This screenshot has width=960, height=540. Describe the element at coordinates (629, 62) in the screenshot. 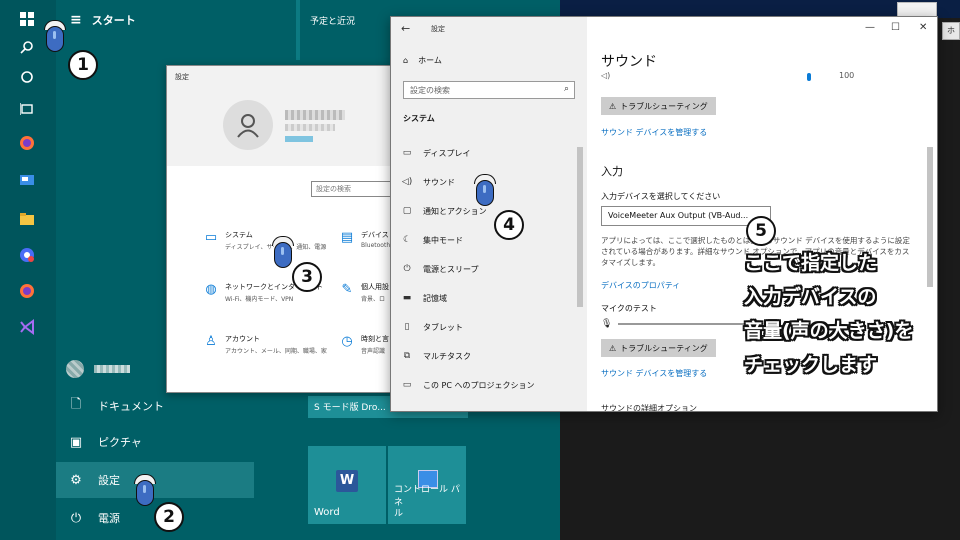

I see `page-title: サウンド` at that location.